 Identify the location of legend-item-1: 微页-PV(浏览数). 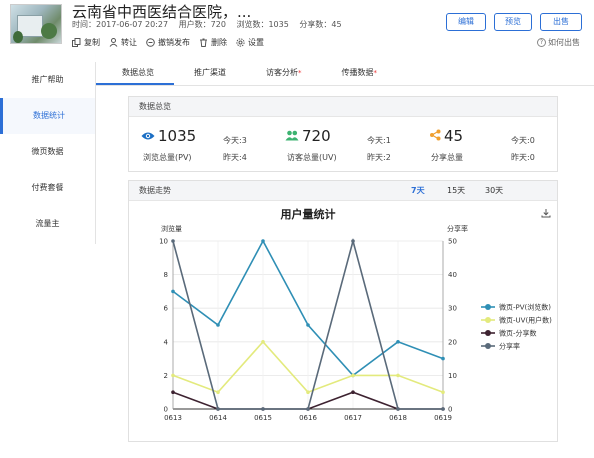
(516, 307).